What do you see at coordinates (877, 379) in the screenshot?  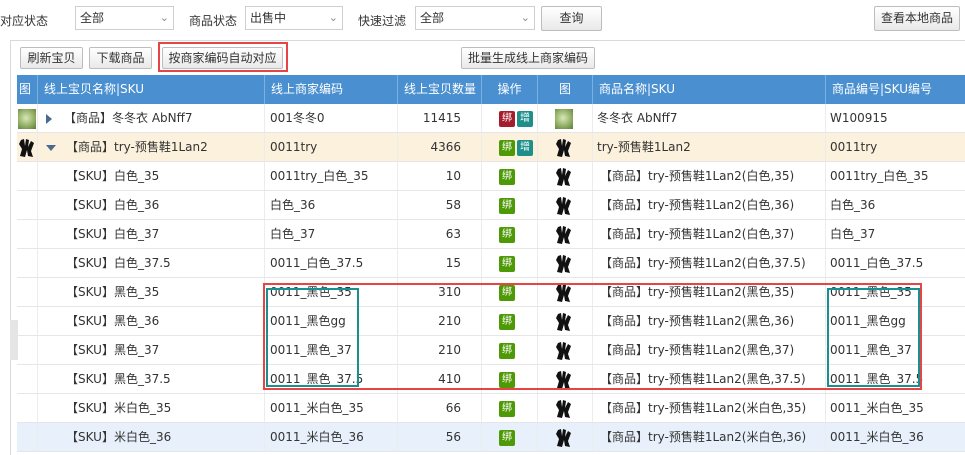 I see `goods-no-text: 0011_黑色_37.5` at bounding box center [877, 379].